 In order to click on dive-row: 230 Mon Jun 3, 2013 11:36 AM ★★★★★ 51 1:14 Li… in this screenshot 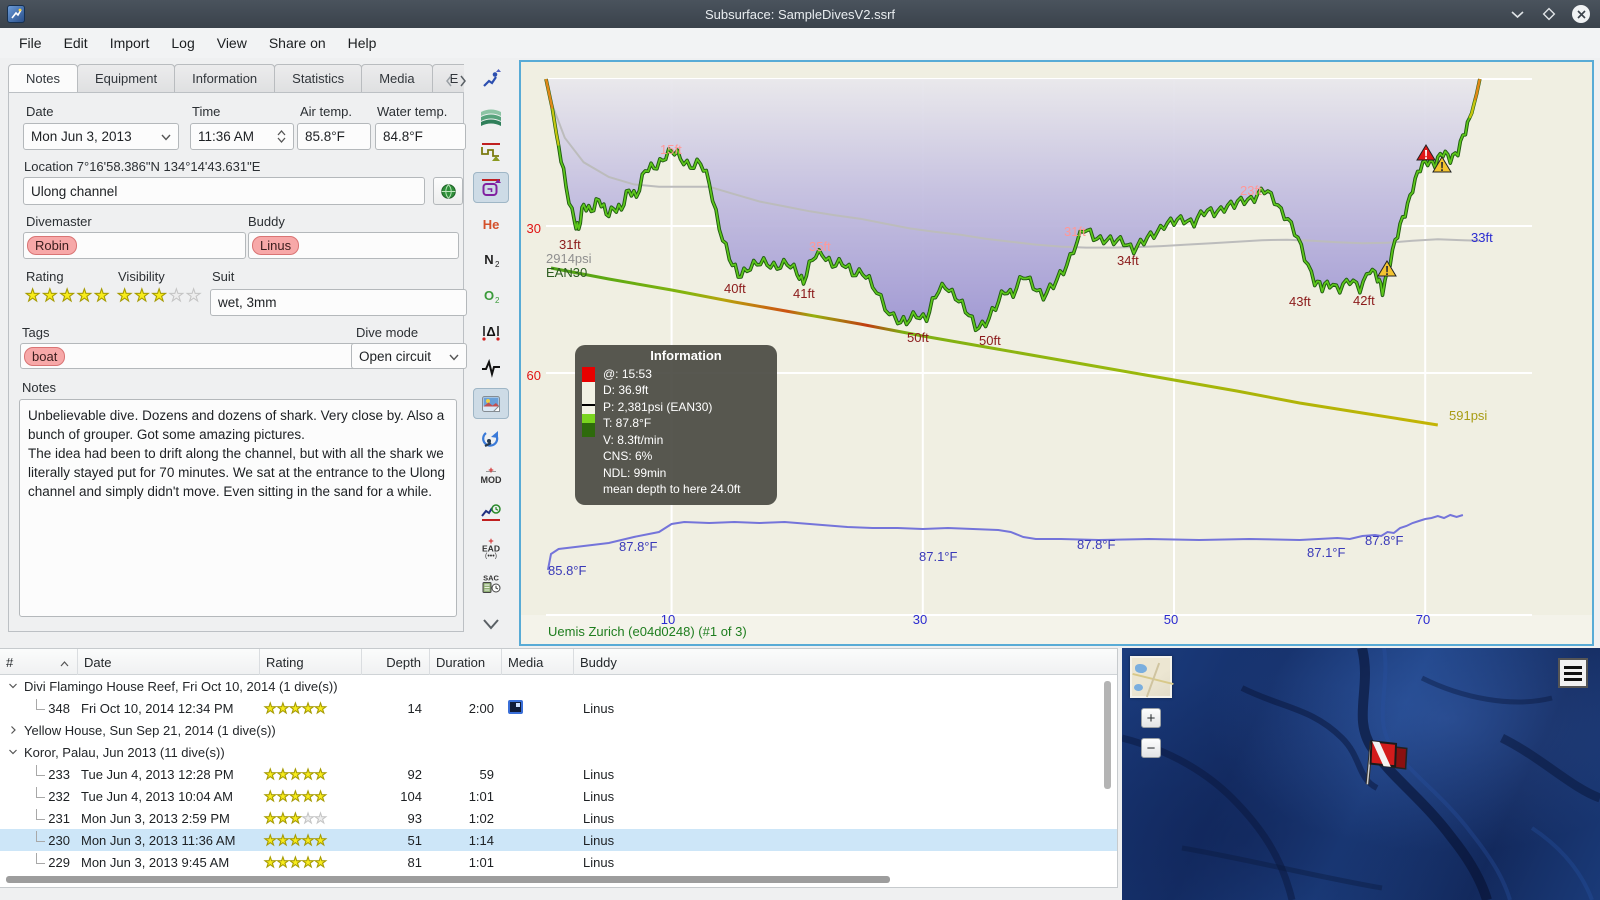, I will do `click(558, 840)`.